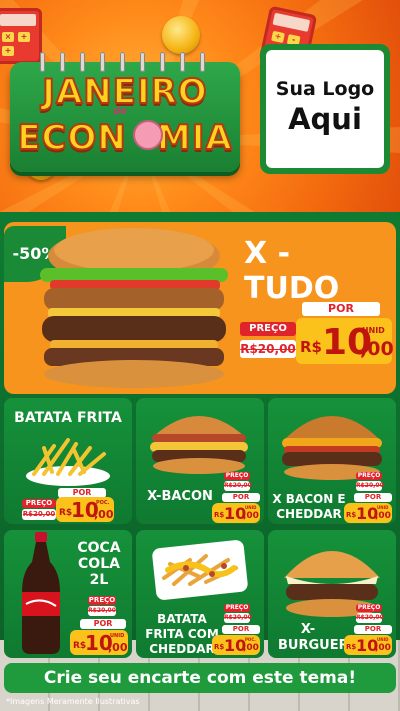 This screenshot has height=711, width=400. Describe the element at coordinates (180, 496) in the screenshot. I see `product-name: X-BACON` at that location.